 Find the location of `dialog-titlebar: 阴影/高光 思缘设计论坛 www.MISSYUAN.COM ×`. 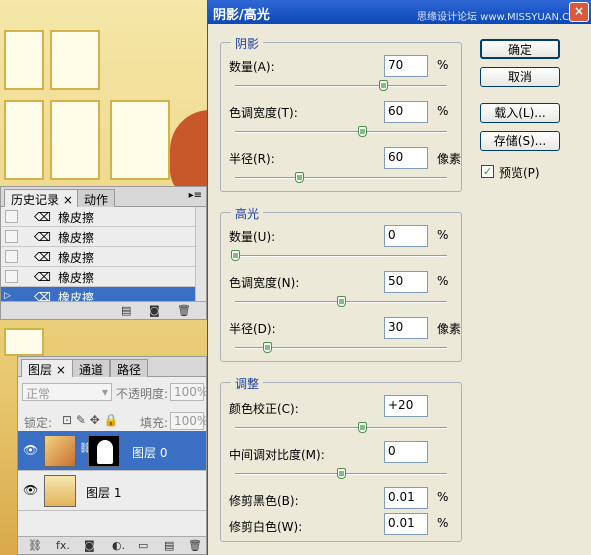

dialog-titlebar: 阴影/高光 思缘设计论坛 www.MISSYUAN.COM × is located at coordinates (399, 12).